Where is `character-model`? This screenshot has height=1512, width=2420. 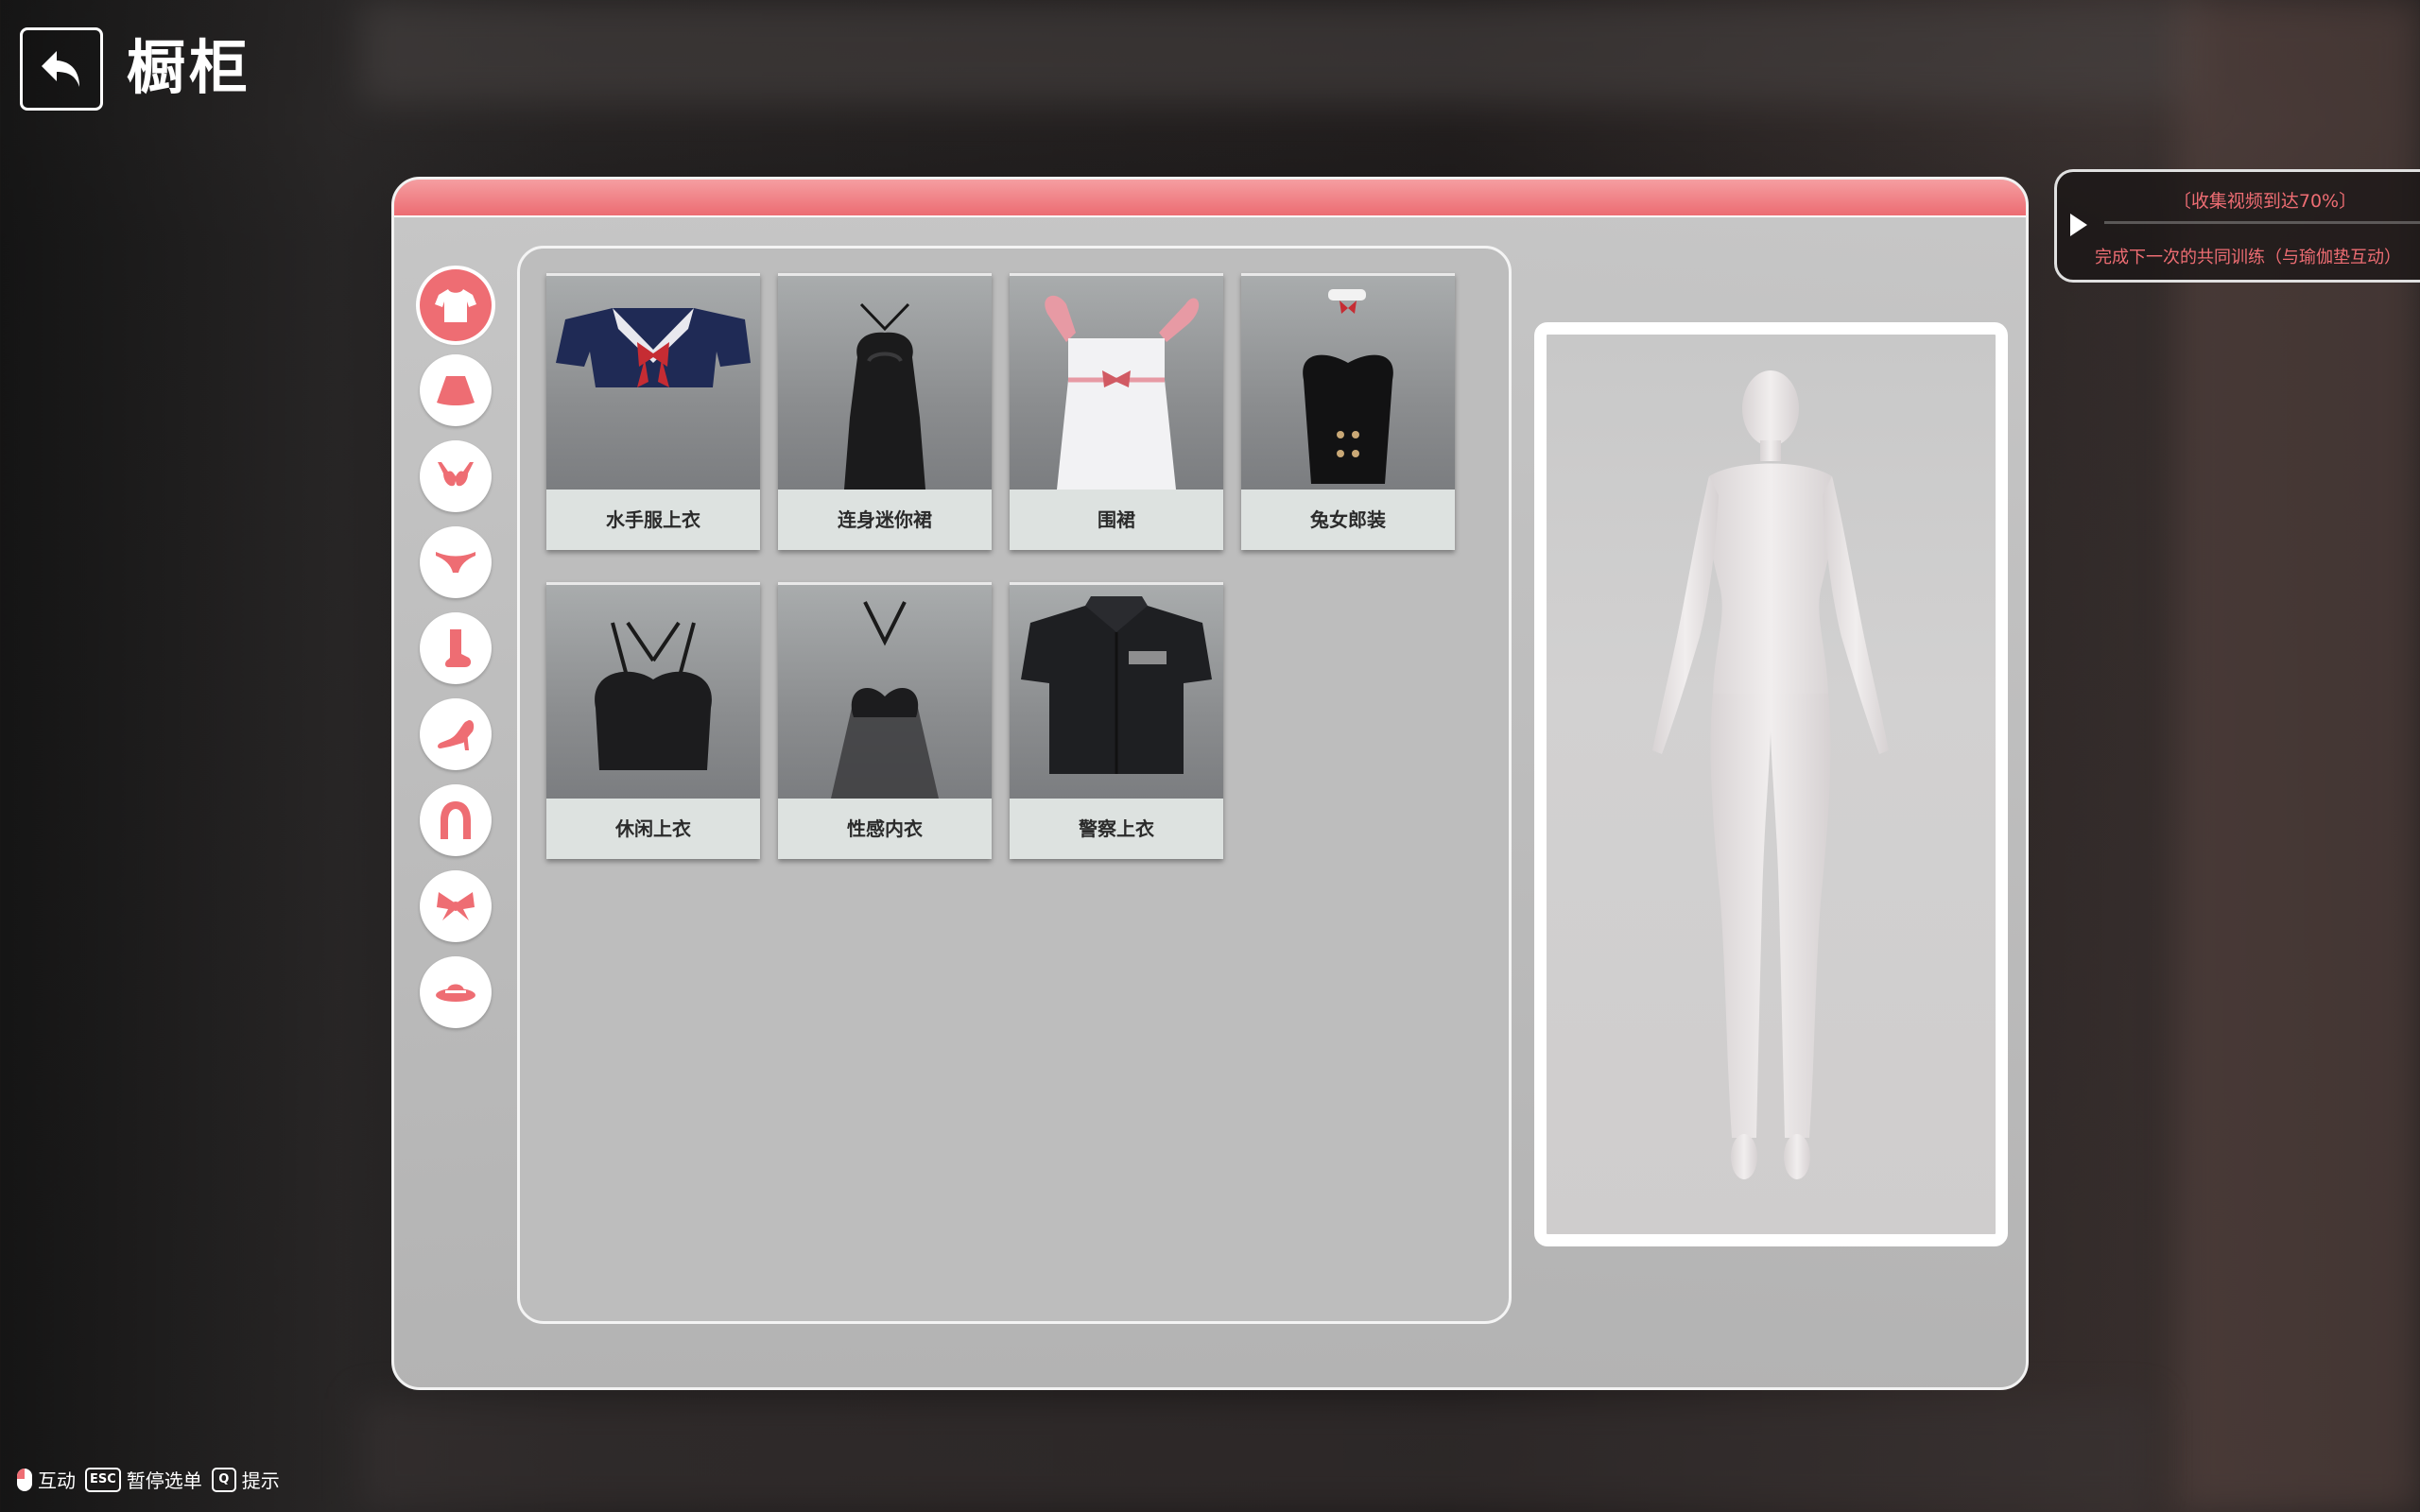
character-model is located at coordinates (1770, 774).